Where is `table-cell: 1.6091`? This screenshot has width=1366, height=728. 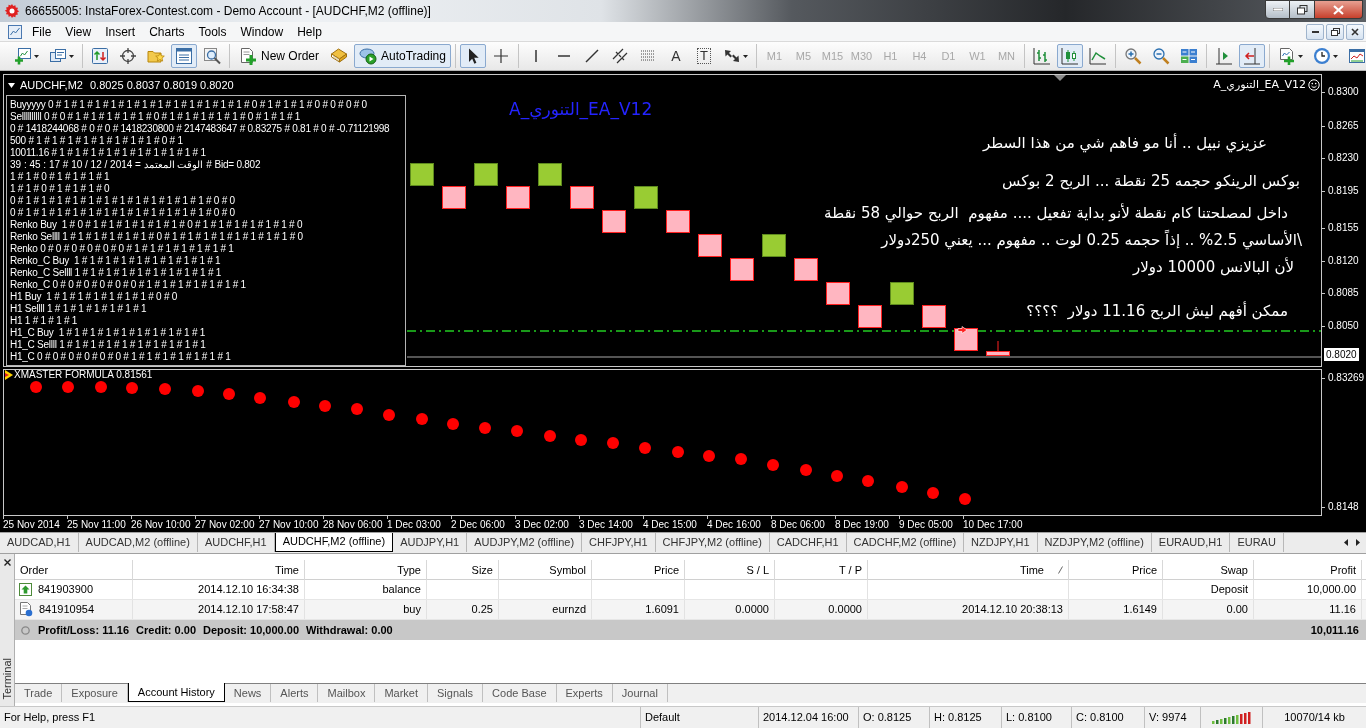
table-cell: 1.6091 is located at coordinates (638, 609).